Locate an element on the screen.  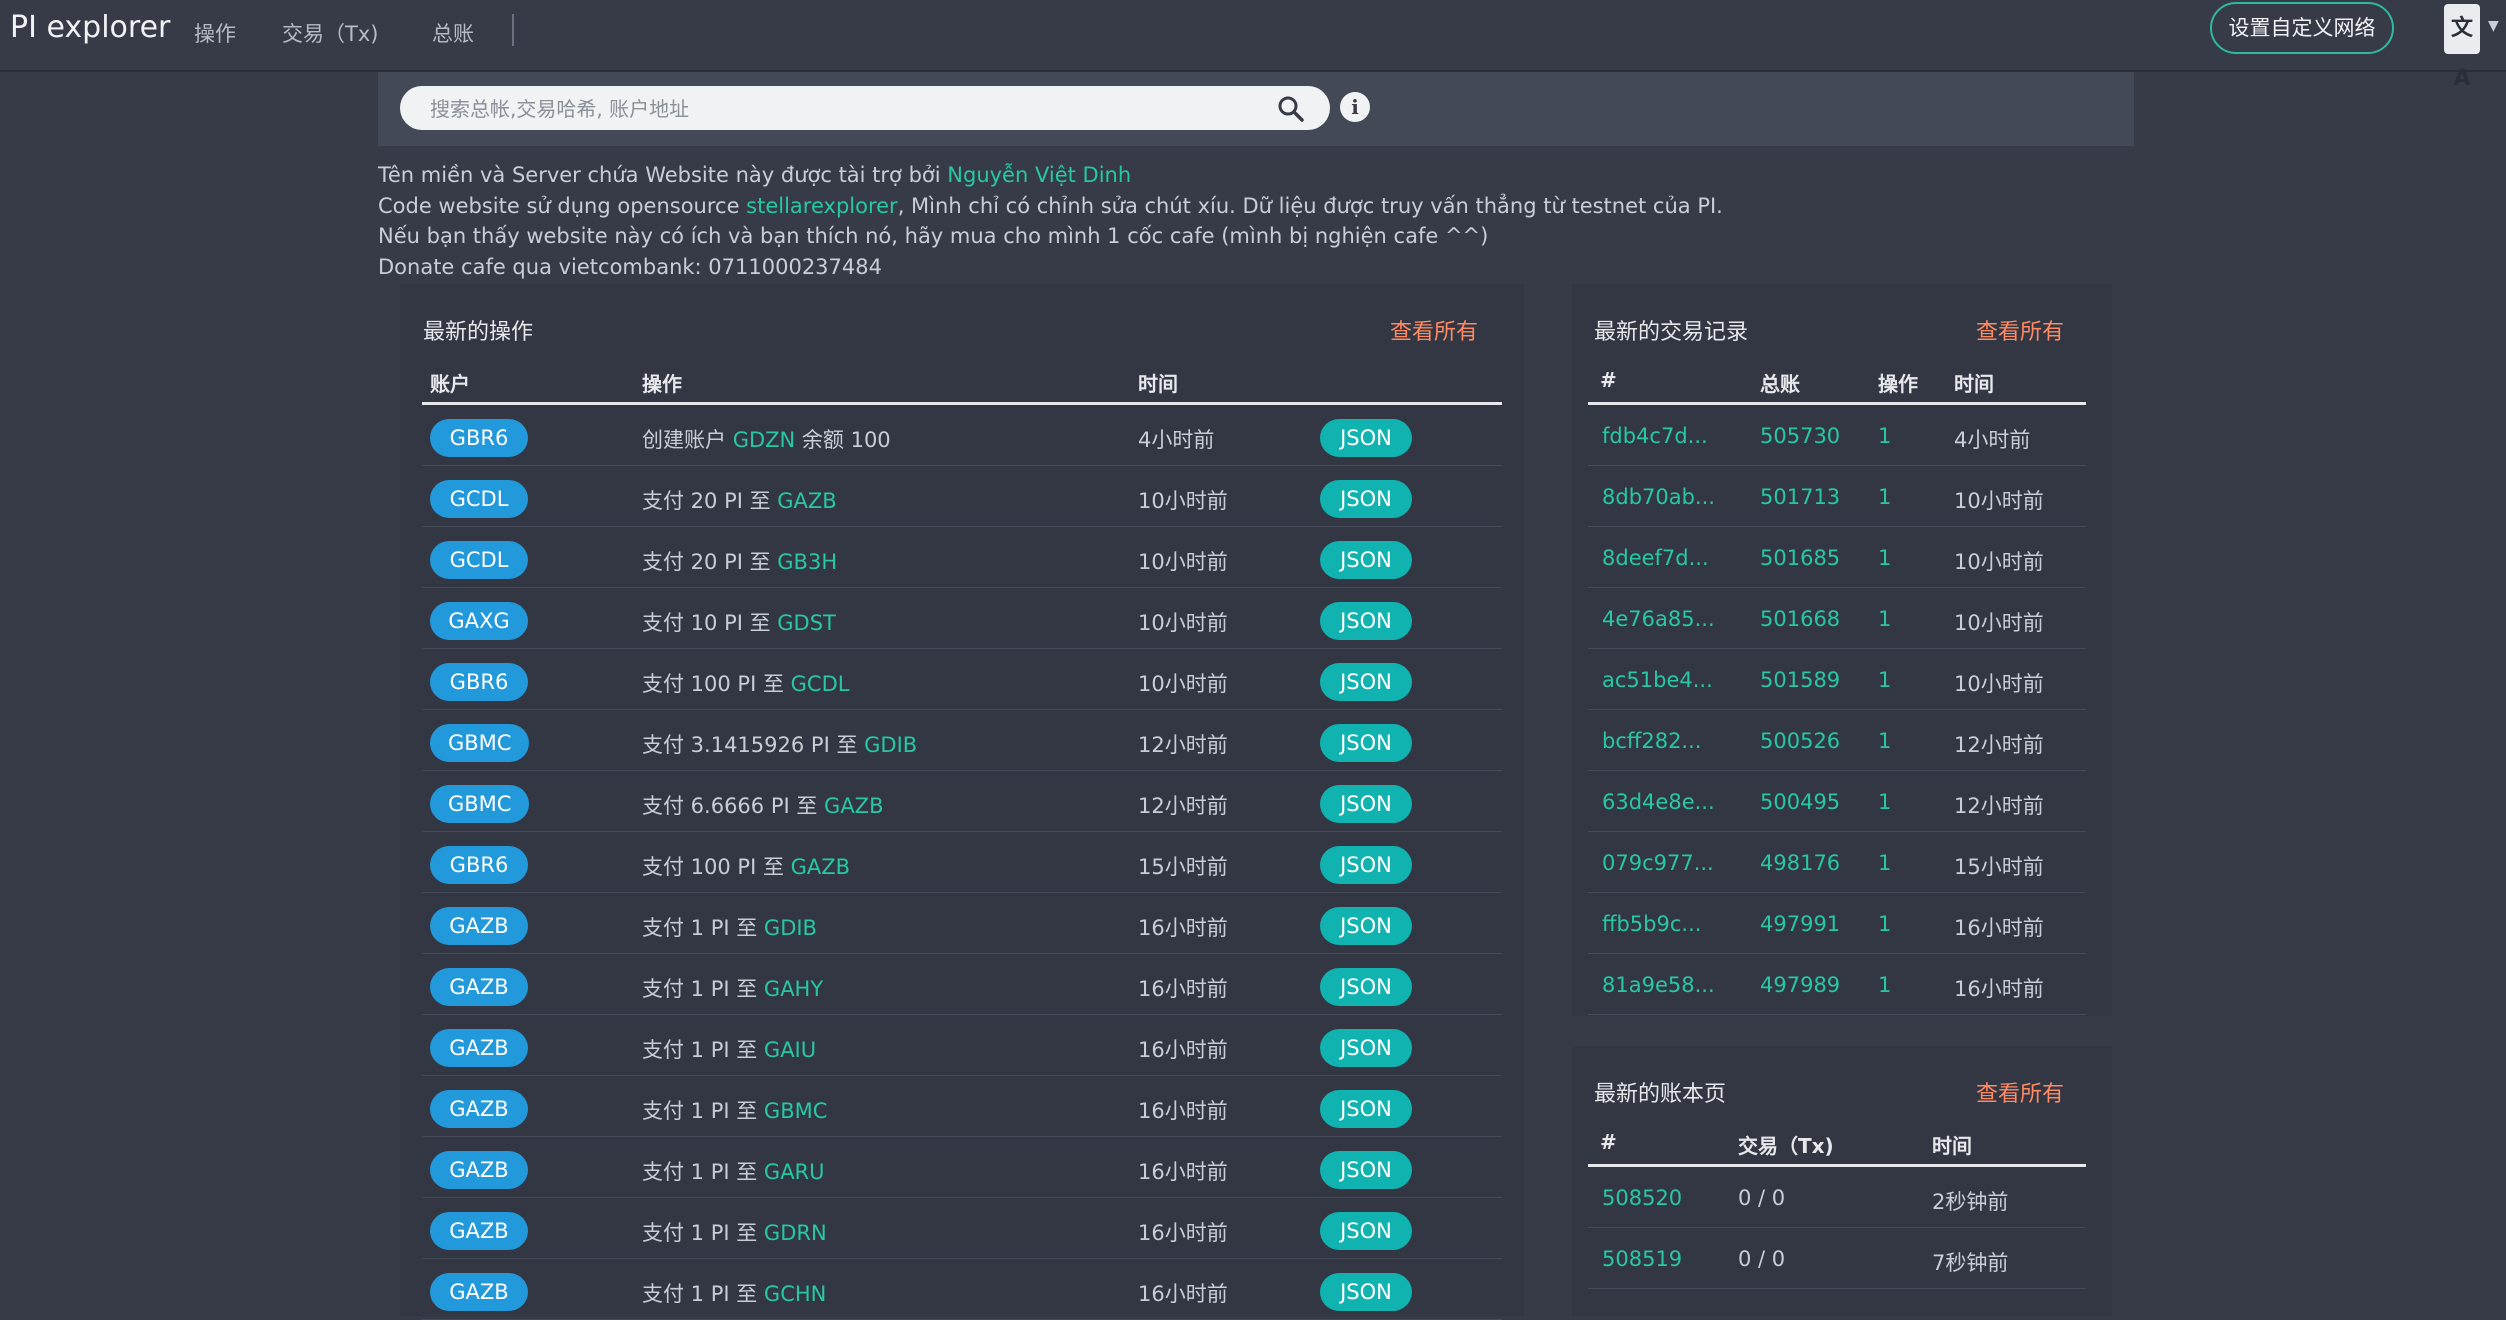
tx-ledger-link: 497989 is located at coordinates (1800, 985).